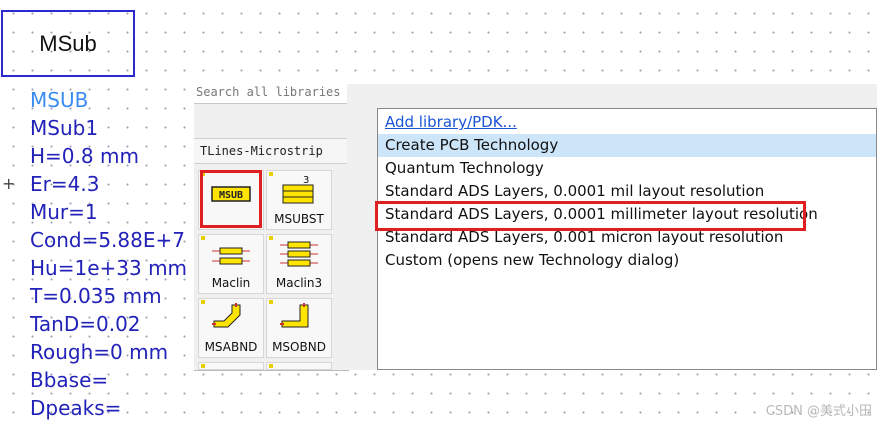 The height and width of the screenshot is (425, 878). Describe the element at coordinates (108, 296) in the screenshot. I see `param-line: T=0.035 mm` at that location.